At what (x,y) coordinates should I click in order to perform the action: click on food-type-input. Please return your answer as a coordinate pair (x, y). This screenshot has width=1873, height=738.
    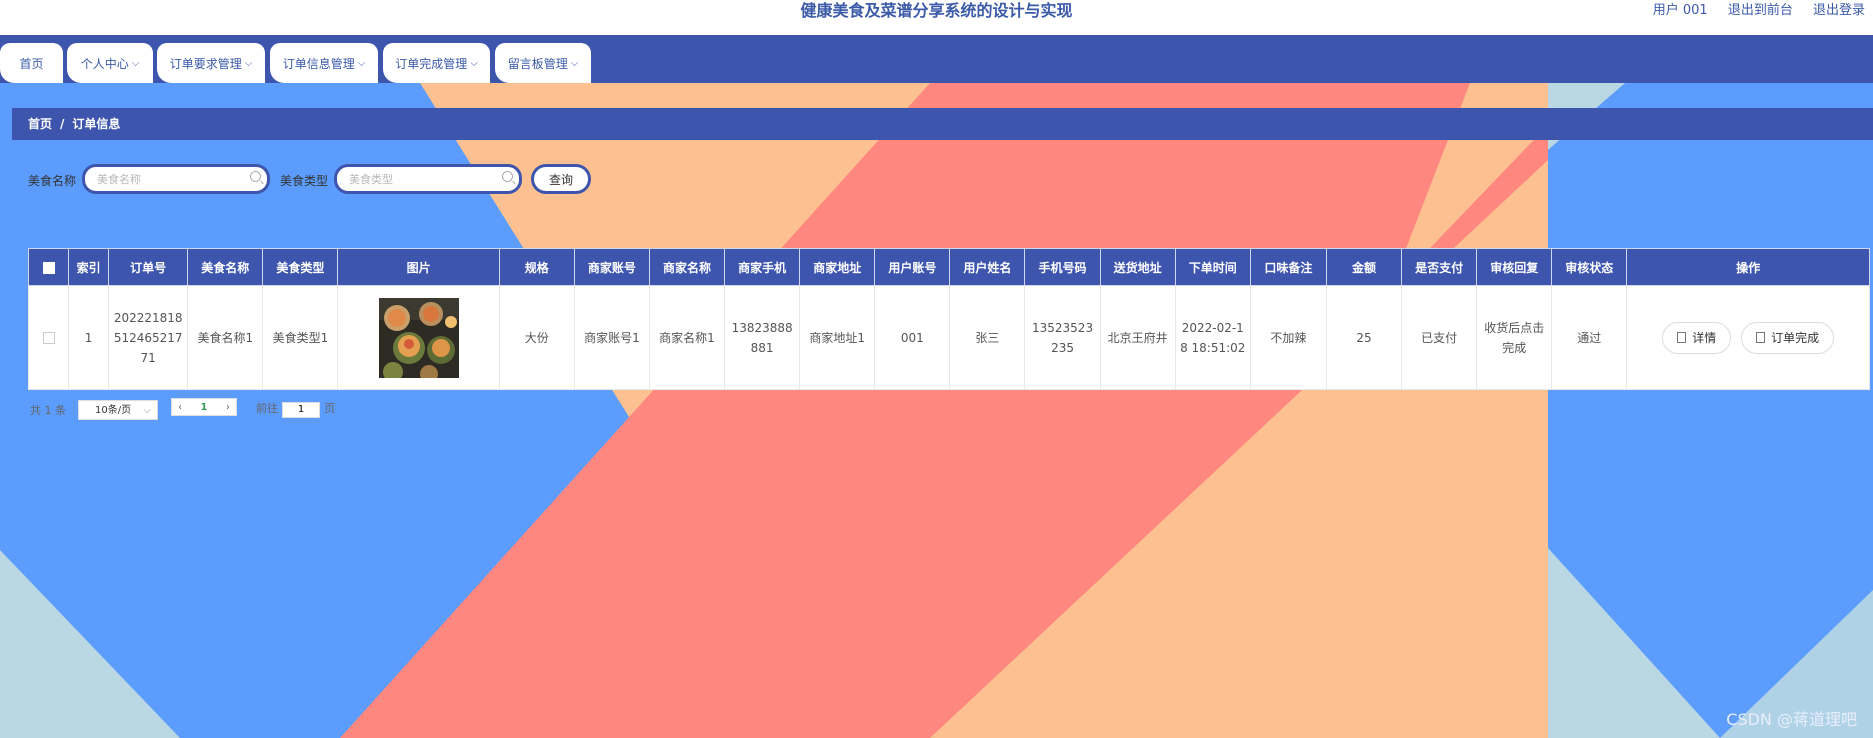
    Looking at the image, I should click on (413, 179).